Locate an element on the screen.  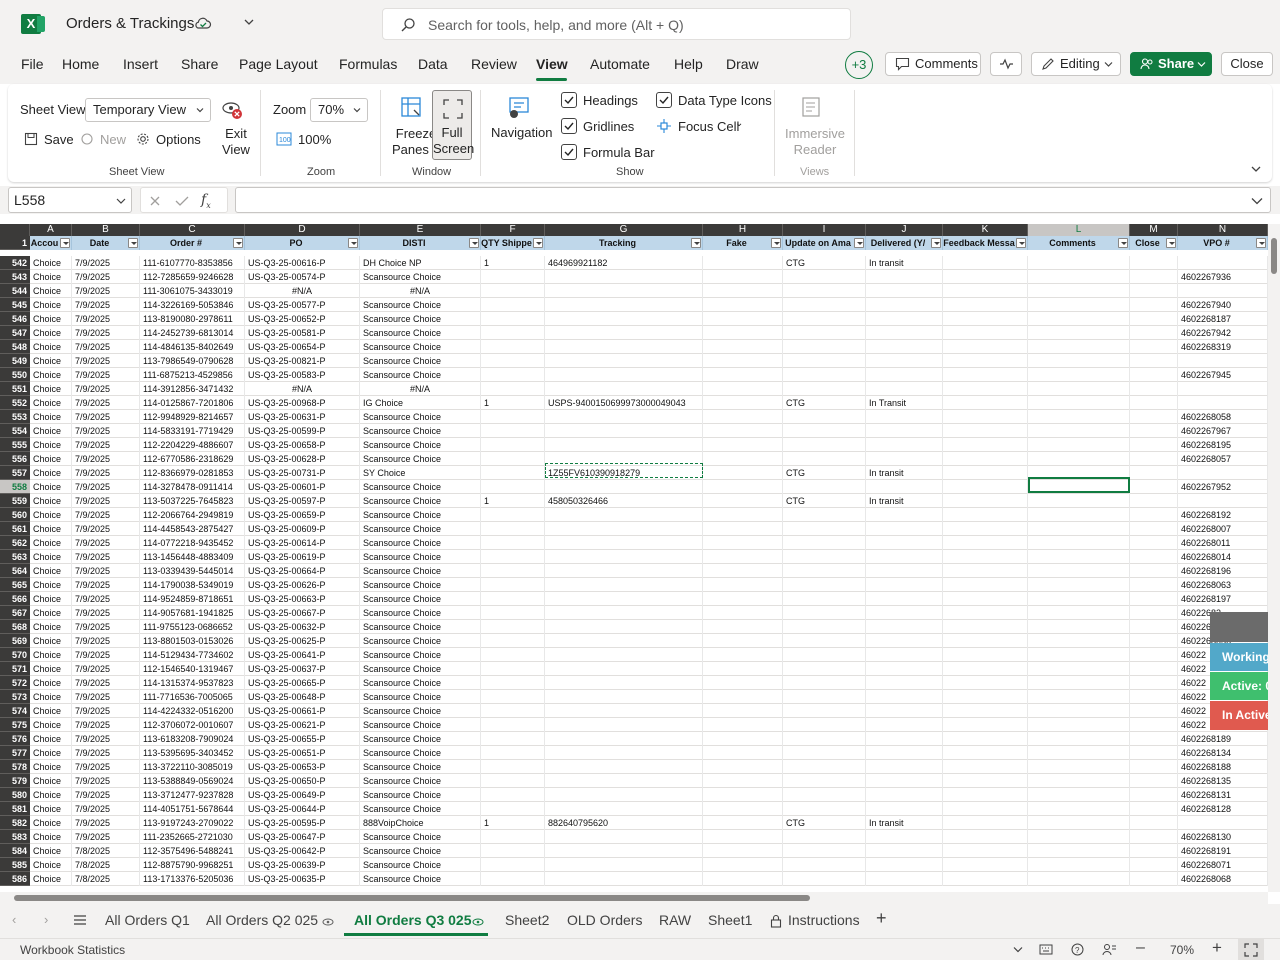
table-cell: US-Q3-25-00653-P is located at coordinates (302, 767).